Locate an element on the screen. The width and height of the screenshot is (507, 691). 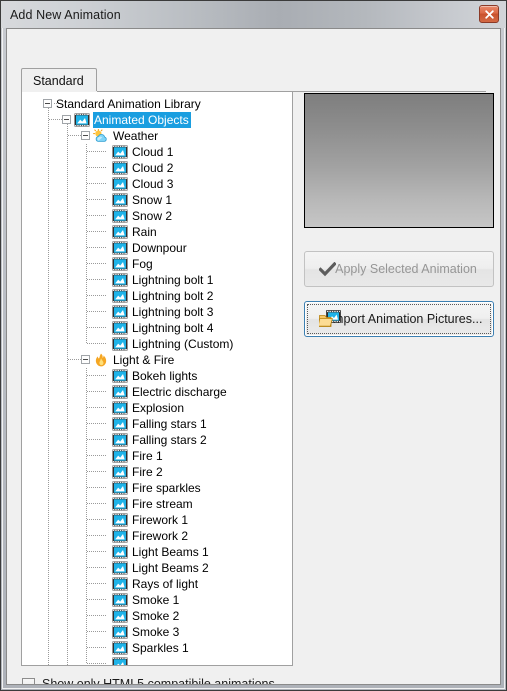
tree-item-content: Cloud 3 is located at coordinates (143, 184).